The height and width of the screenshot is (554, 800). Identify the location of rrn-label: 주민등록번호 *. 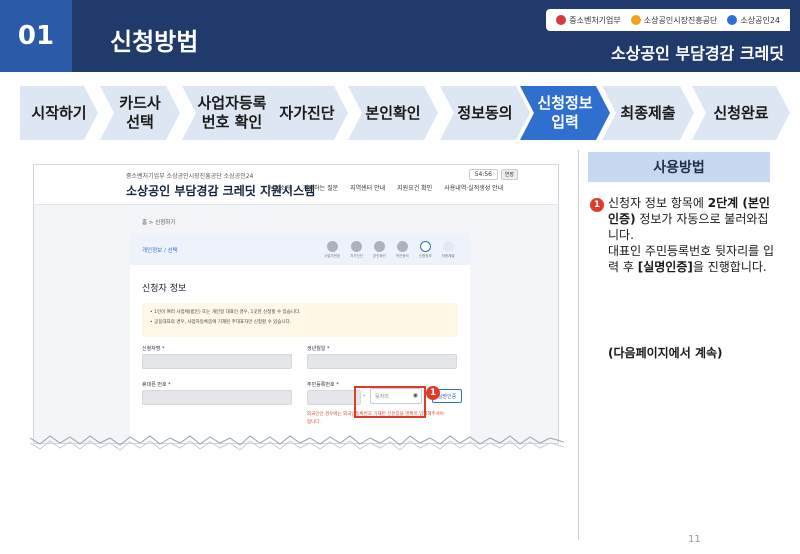
(323, 385).